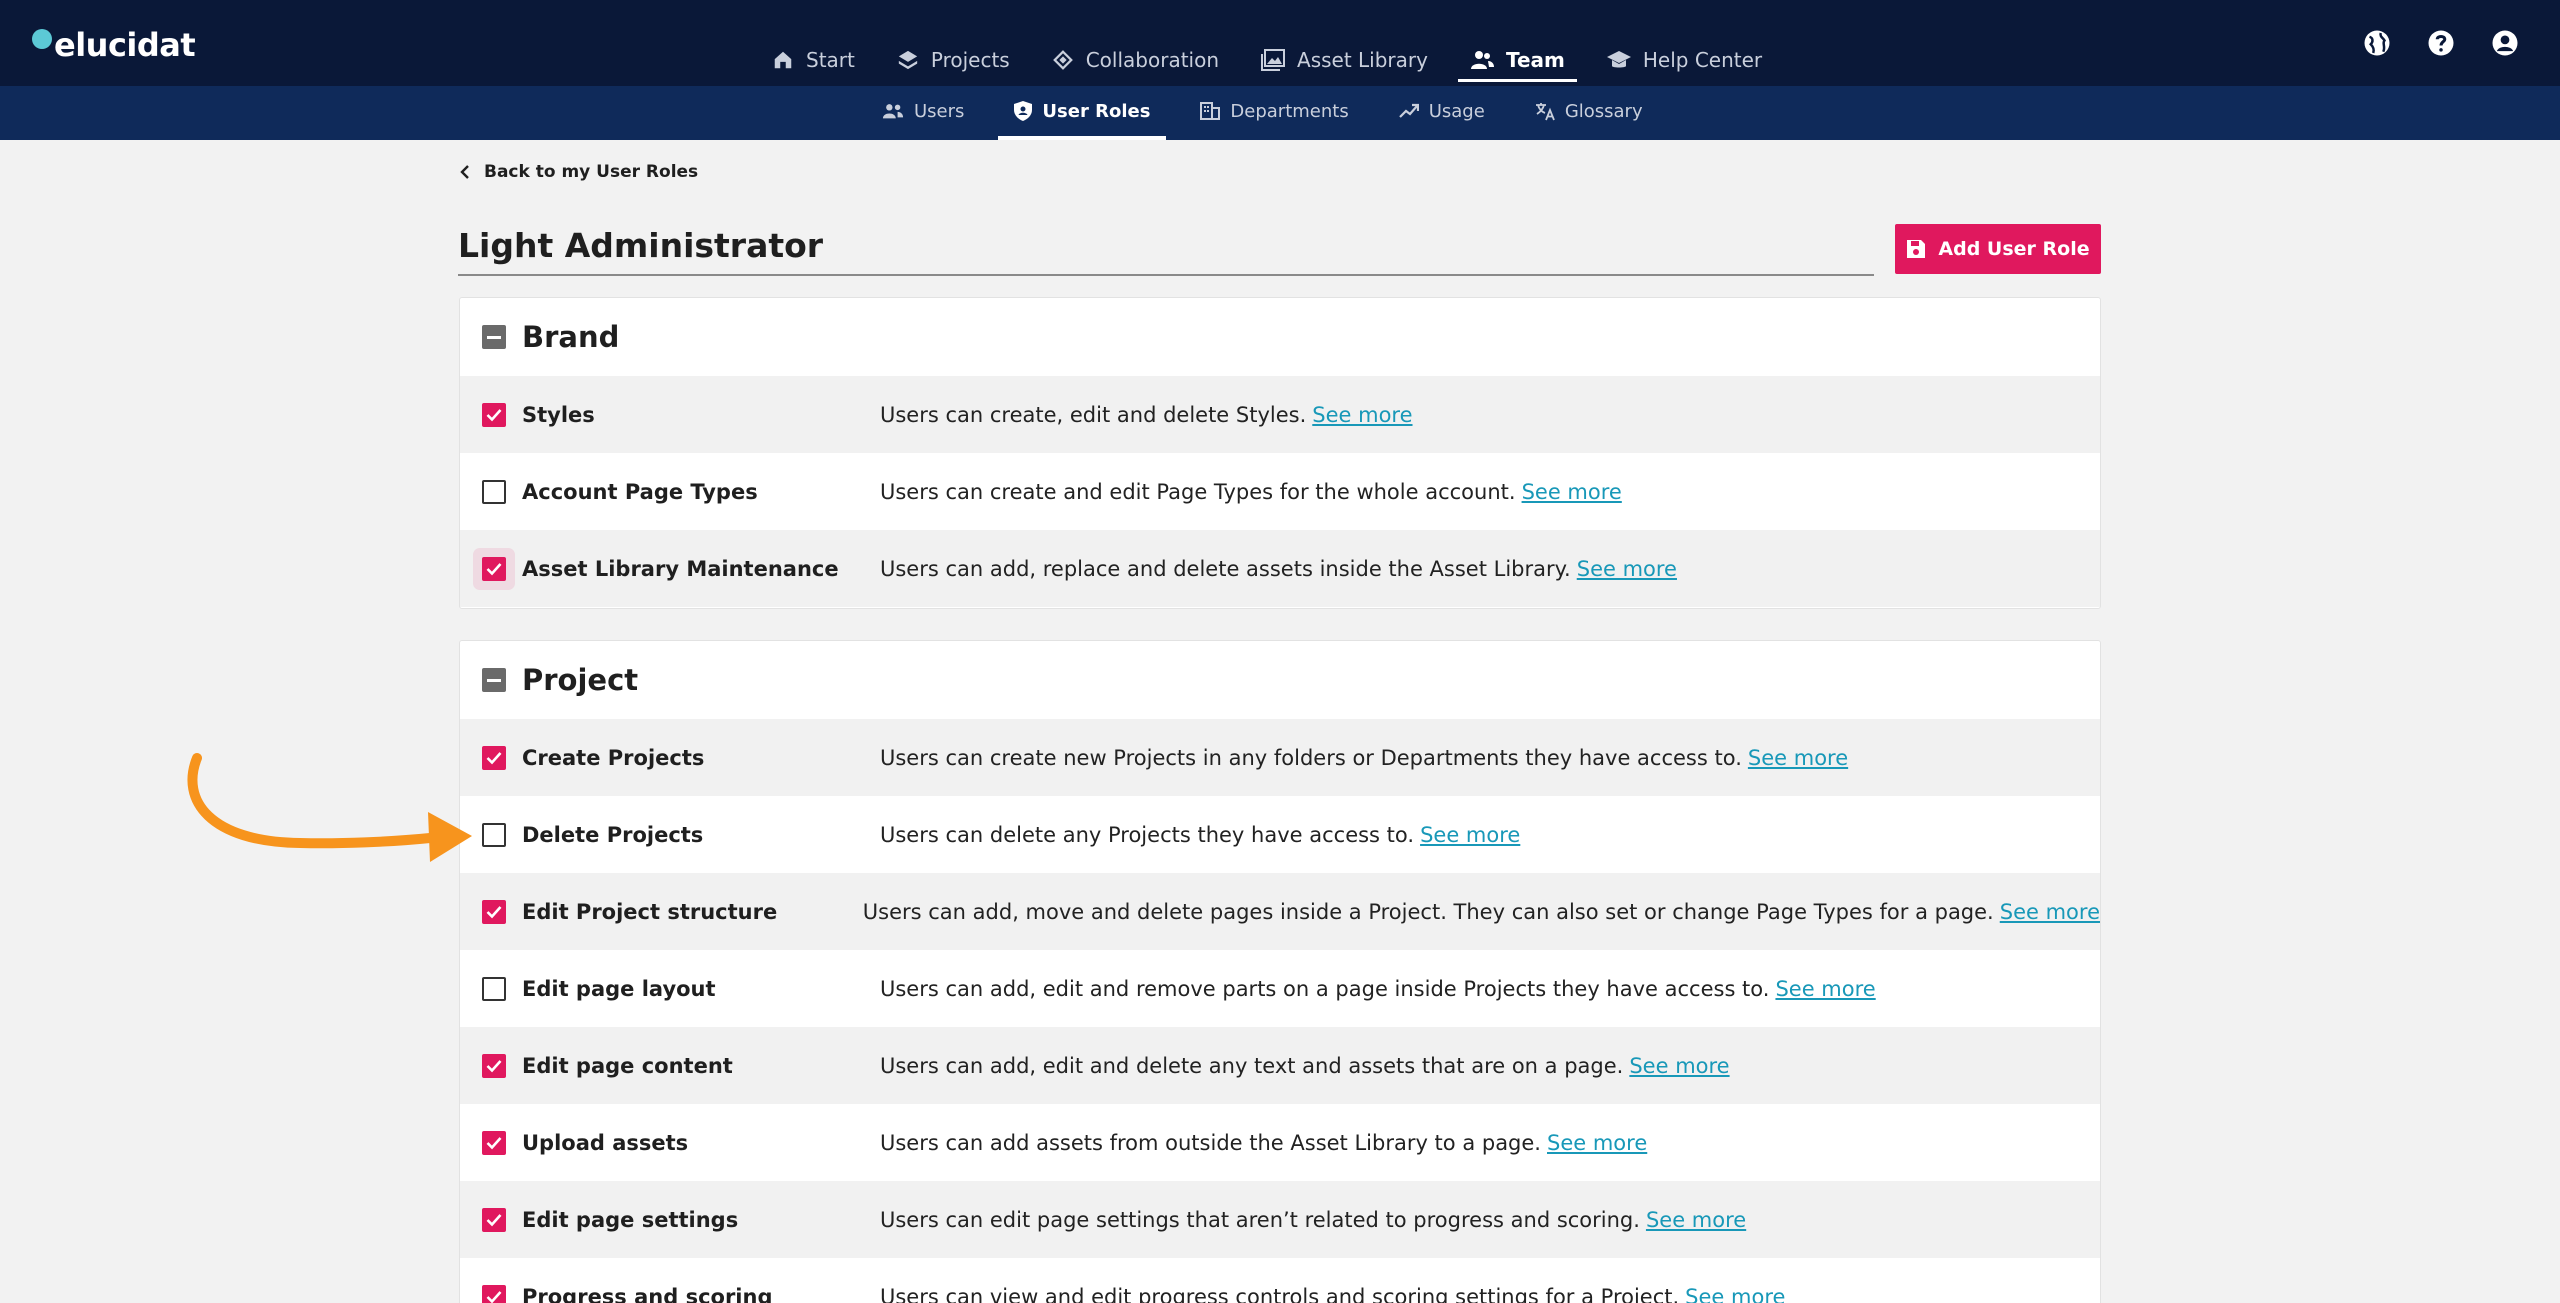 The image size is (2560, 1303). What do you see at coordinates (1535, 59) in the screenshot?
I see `nav-team-label: Team` at bounding box center [1535, 59].